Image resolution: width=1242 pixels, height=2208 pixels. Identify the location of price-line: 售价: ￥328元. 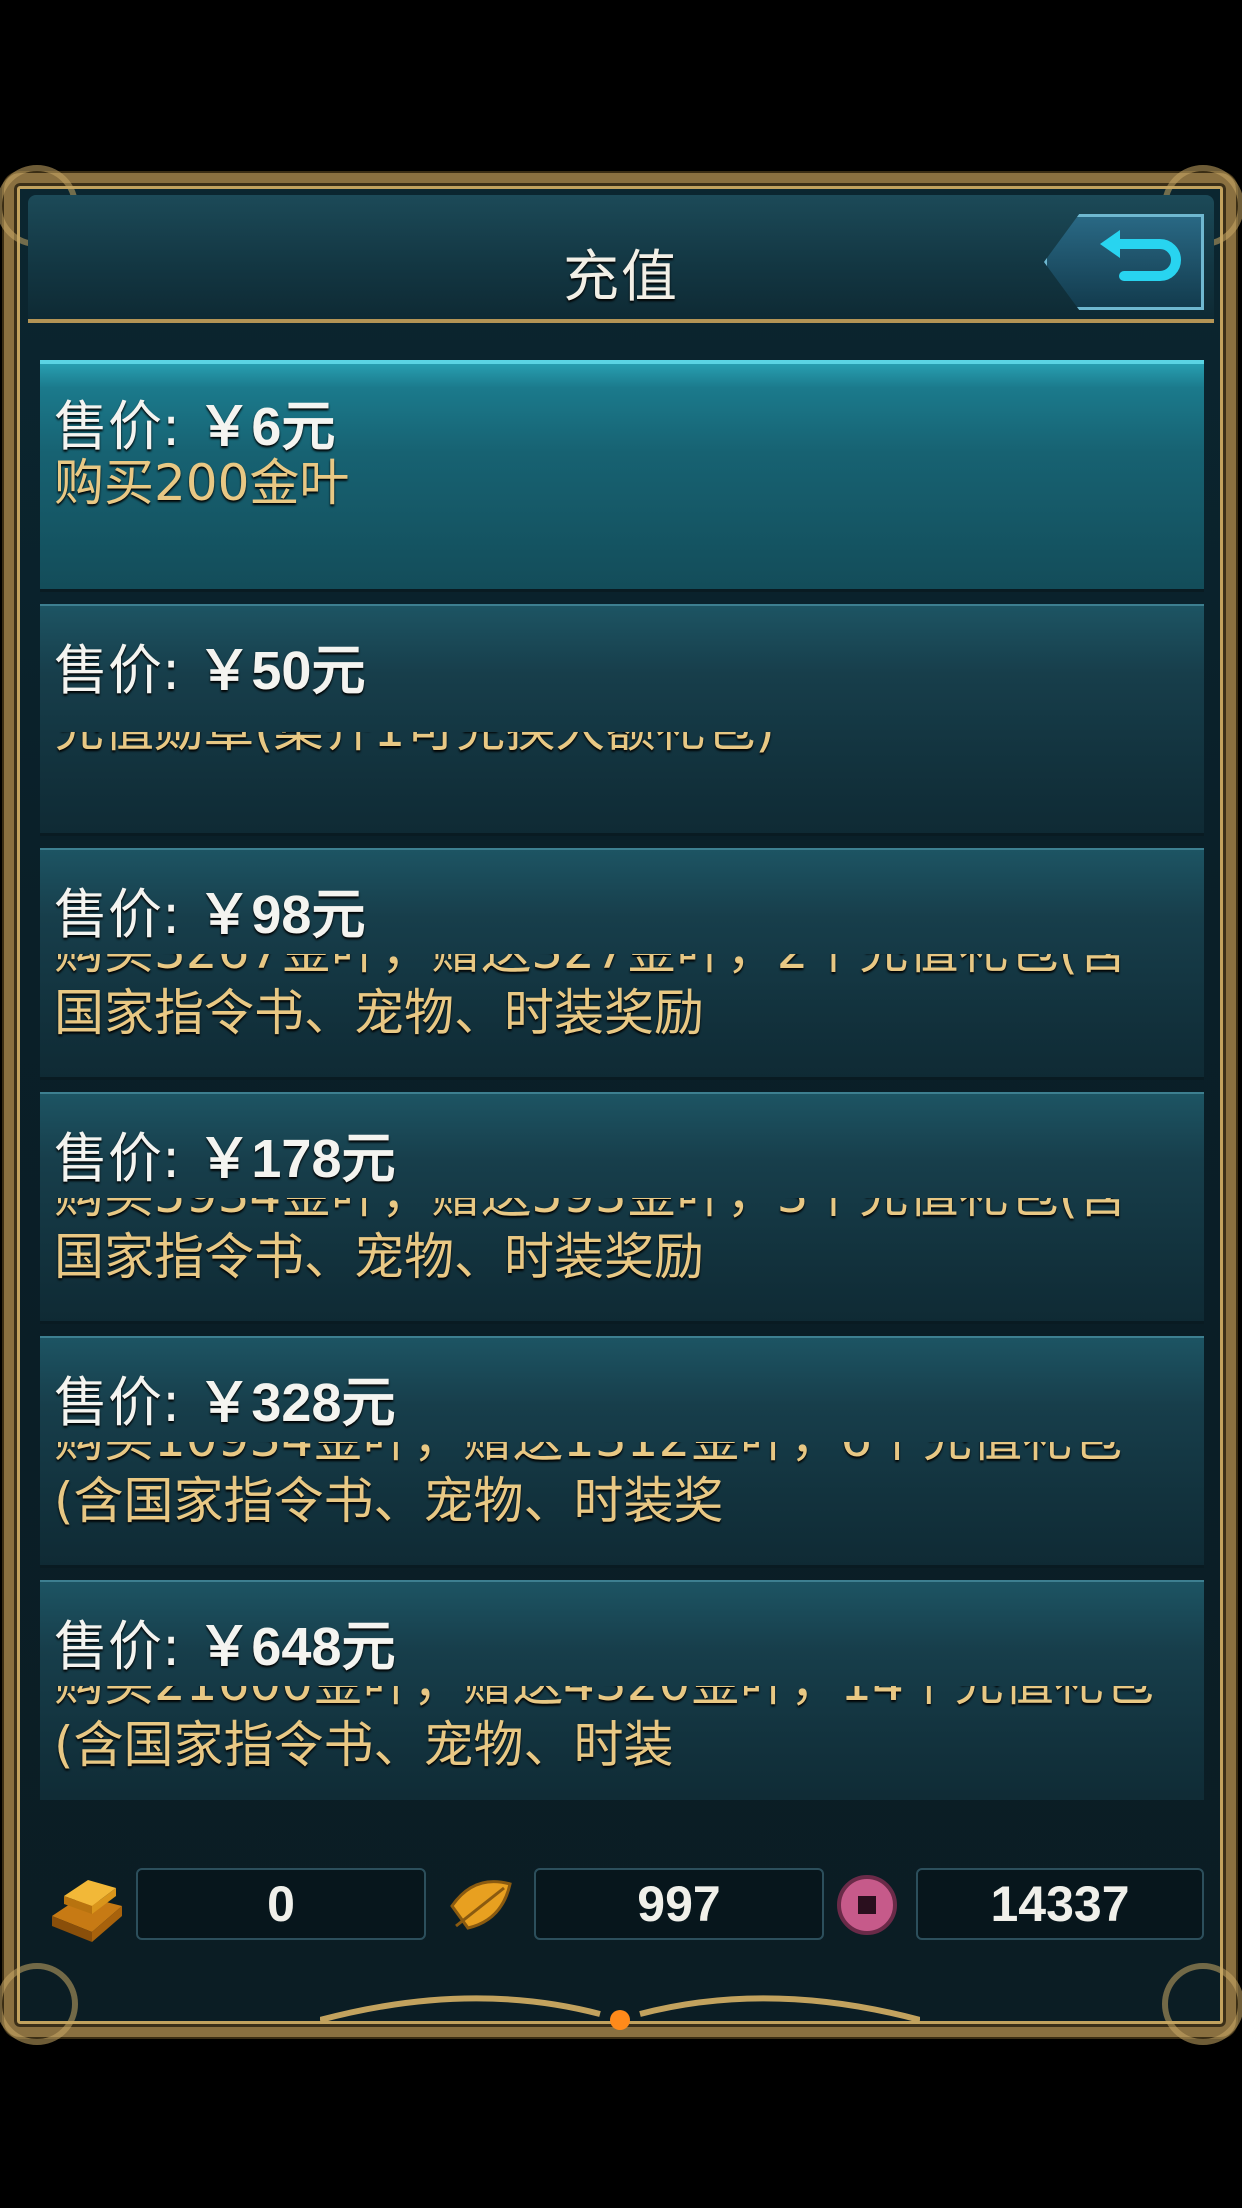
(224, 1397).